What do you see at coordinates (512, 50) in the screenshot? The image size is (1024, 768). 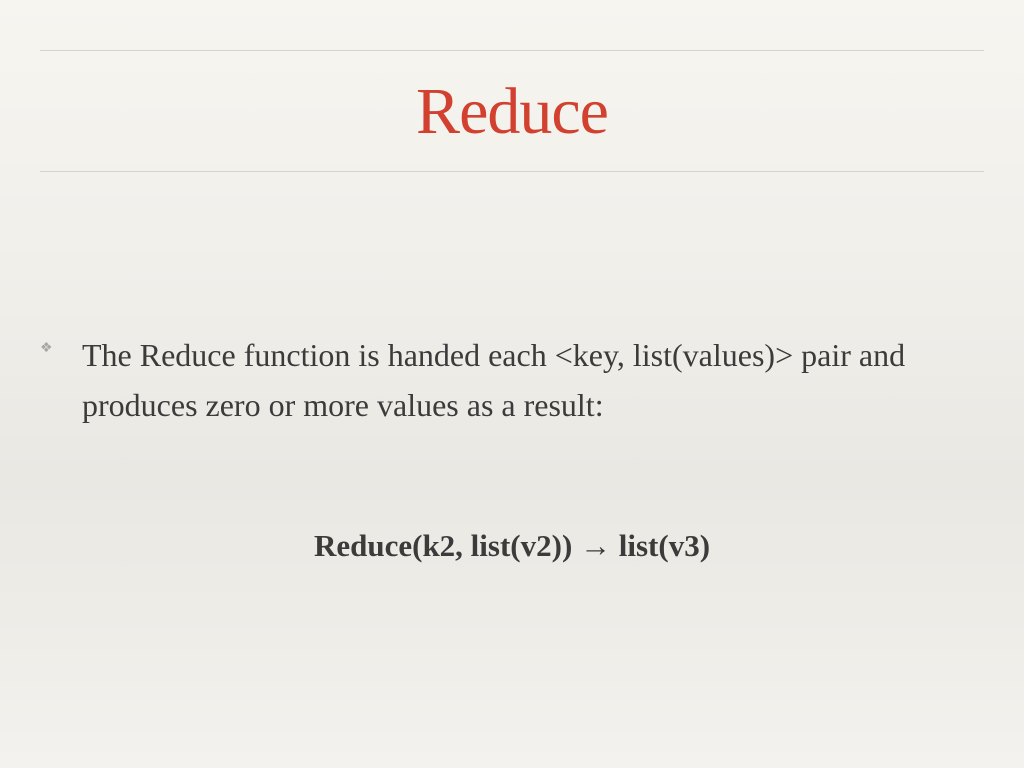 I see `title-top-rule` at bounding box center [512, 50].